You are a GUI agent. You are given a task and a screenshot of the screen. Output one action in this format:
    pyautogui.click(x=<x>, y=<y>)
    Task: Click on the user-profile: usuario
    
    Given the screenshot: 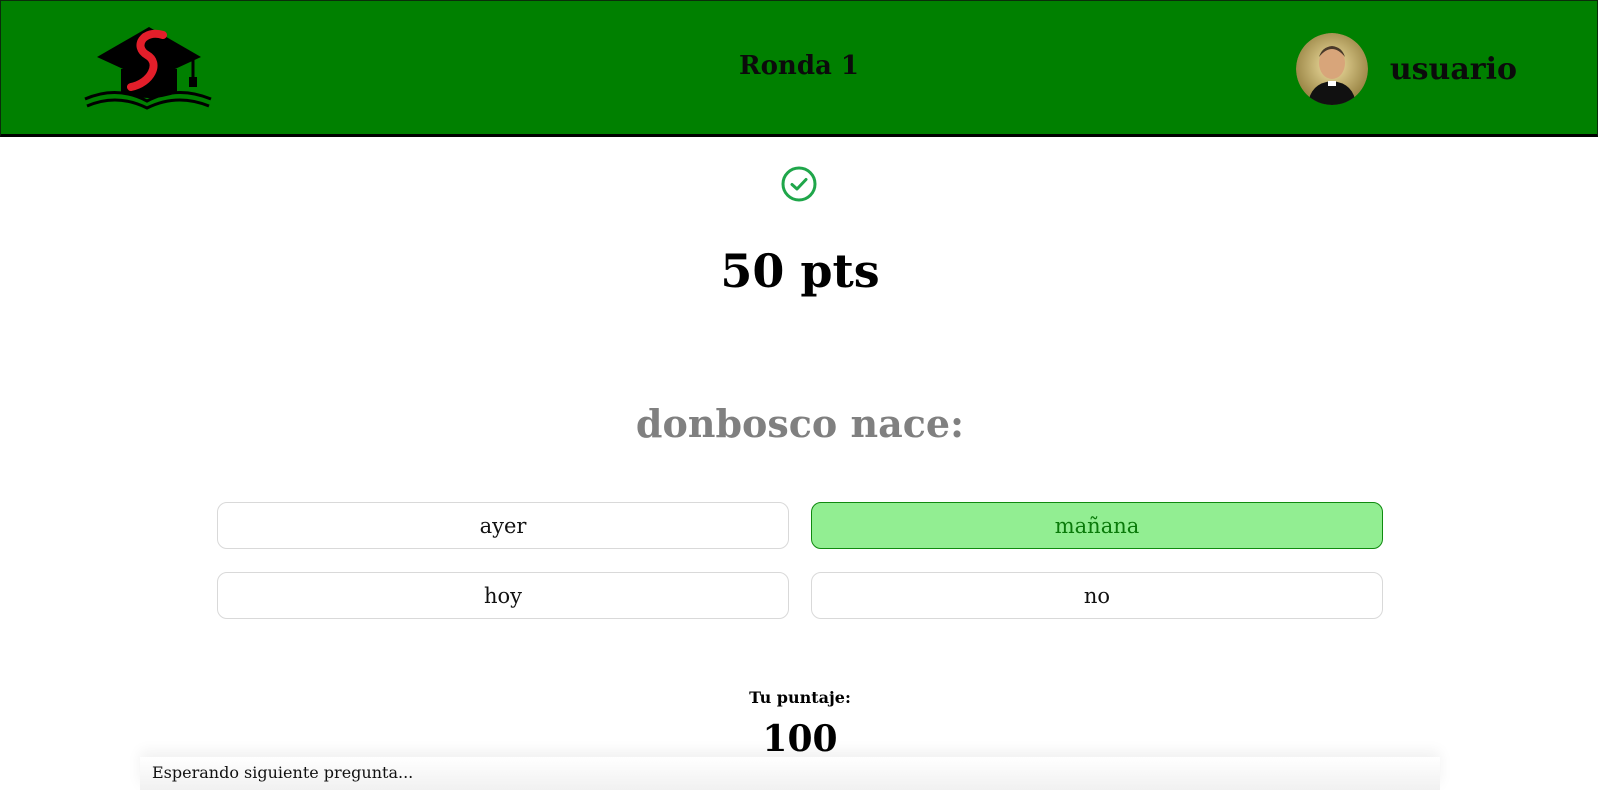 What is the action you would take?
    pyautogui.click(x=1406, y=69)
    